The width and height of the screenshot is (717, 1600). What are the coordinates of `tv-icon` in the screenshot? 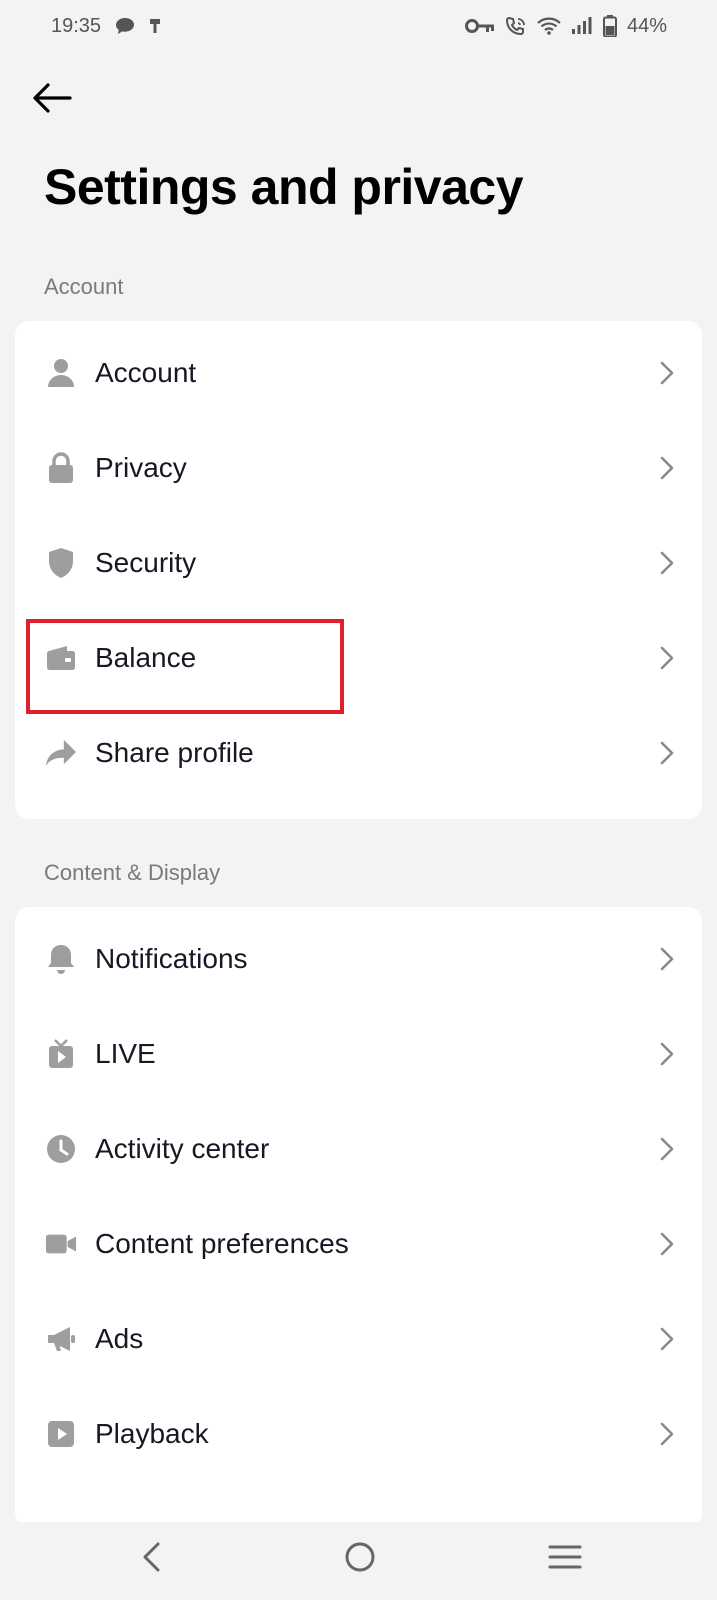 It's located at (61, 1054).